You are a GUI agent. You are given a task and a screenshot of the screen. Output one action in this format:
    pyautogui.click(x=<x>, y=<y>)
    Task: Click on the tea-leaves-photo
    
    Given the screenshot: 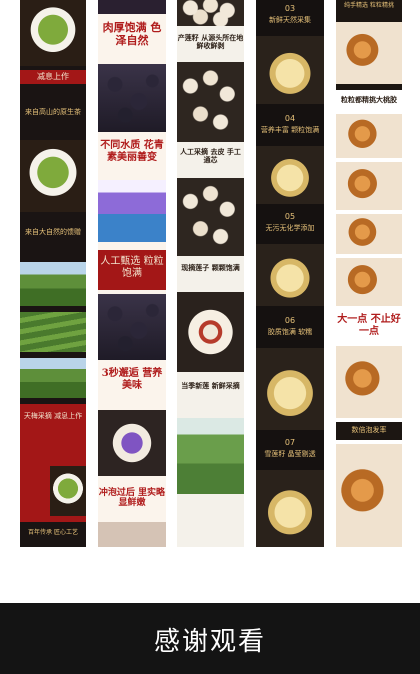 What is the action you would take?
    pyautogui.click(x=53, y=176)
    